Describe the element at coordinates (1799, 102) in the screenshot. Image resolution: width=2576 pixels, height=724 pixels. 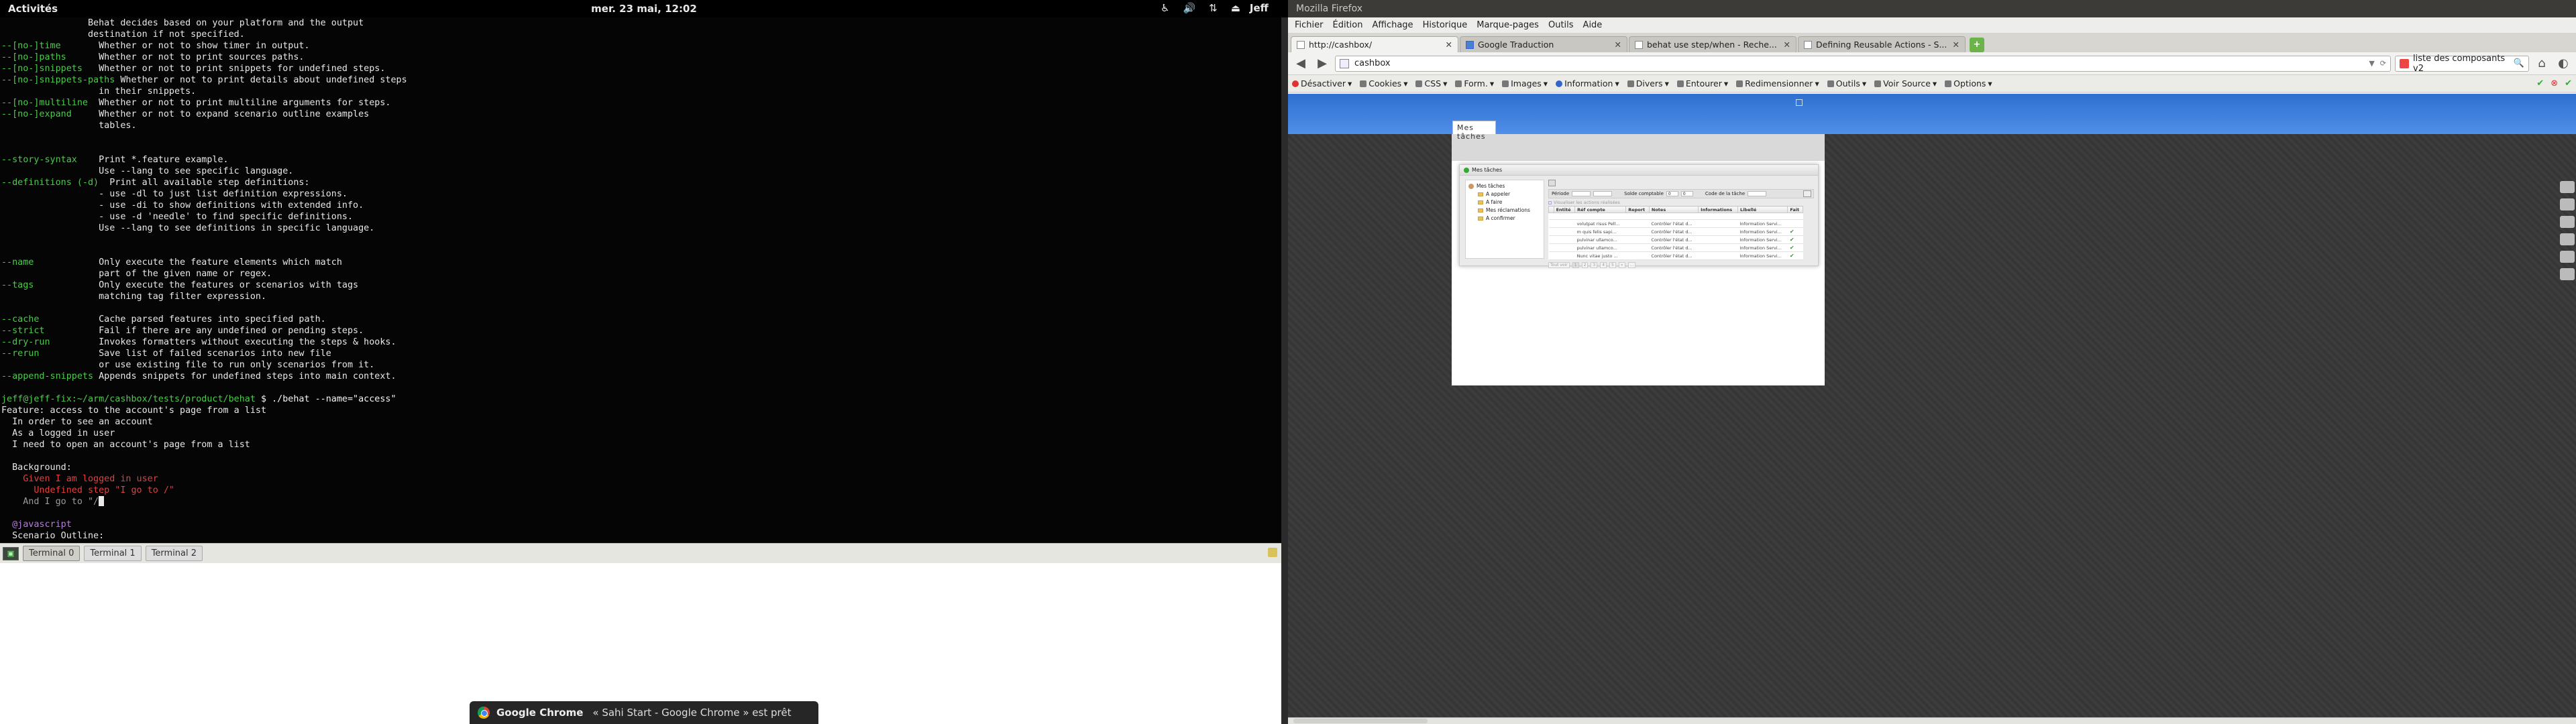
I see `settings-icon` at that location.